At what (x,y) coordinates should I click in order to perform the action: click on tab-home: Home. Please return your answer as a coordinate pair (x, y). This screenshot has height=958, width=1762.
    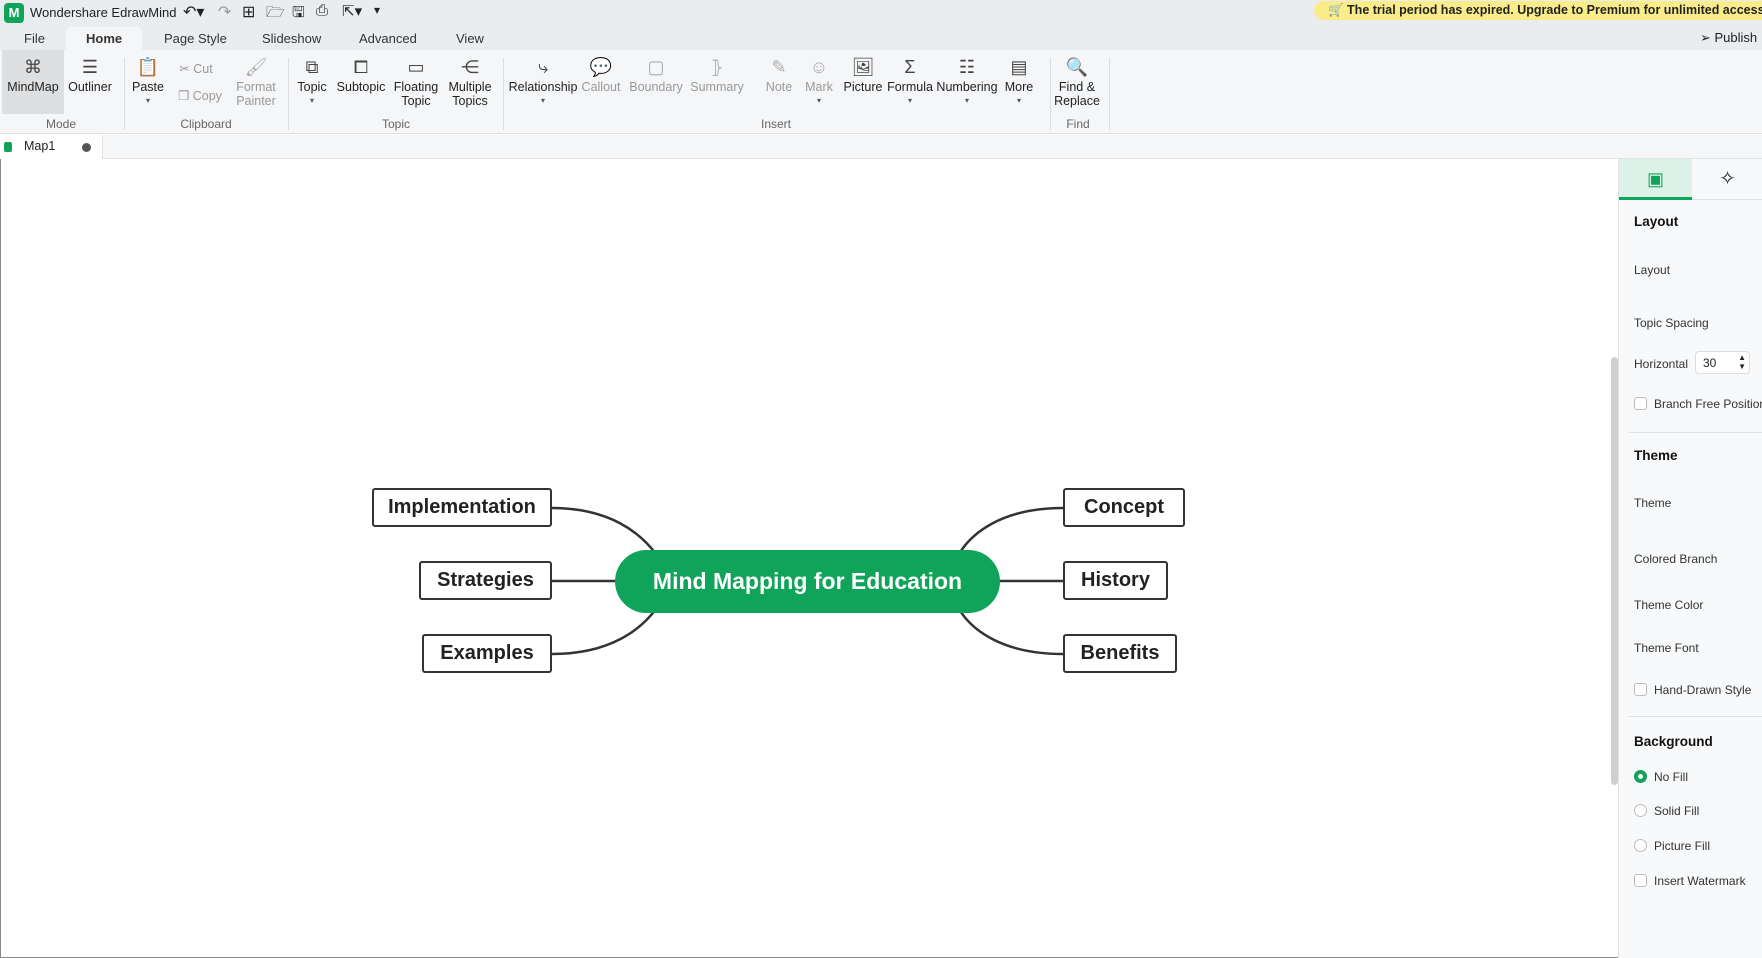
    Looking at the image, I should click on (104, 38).